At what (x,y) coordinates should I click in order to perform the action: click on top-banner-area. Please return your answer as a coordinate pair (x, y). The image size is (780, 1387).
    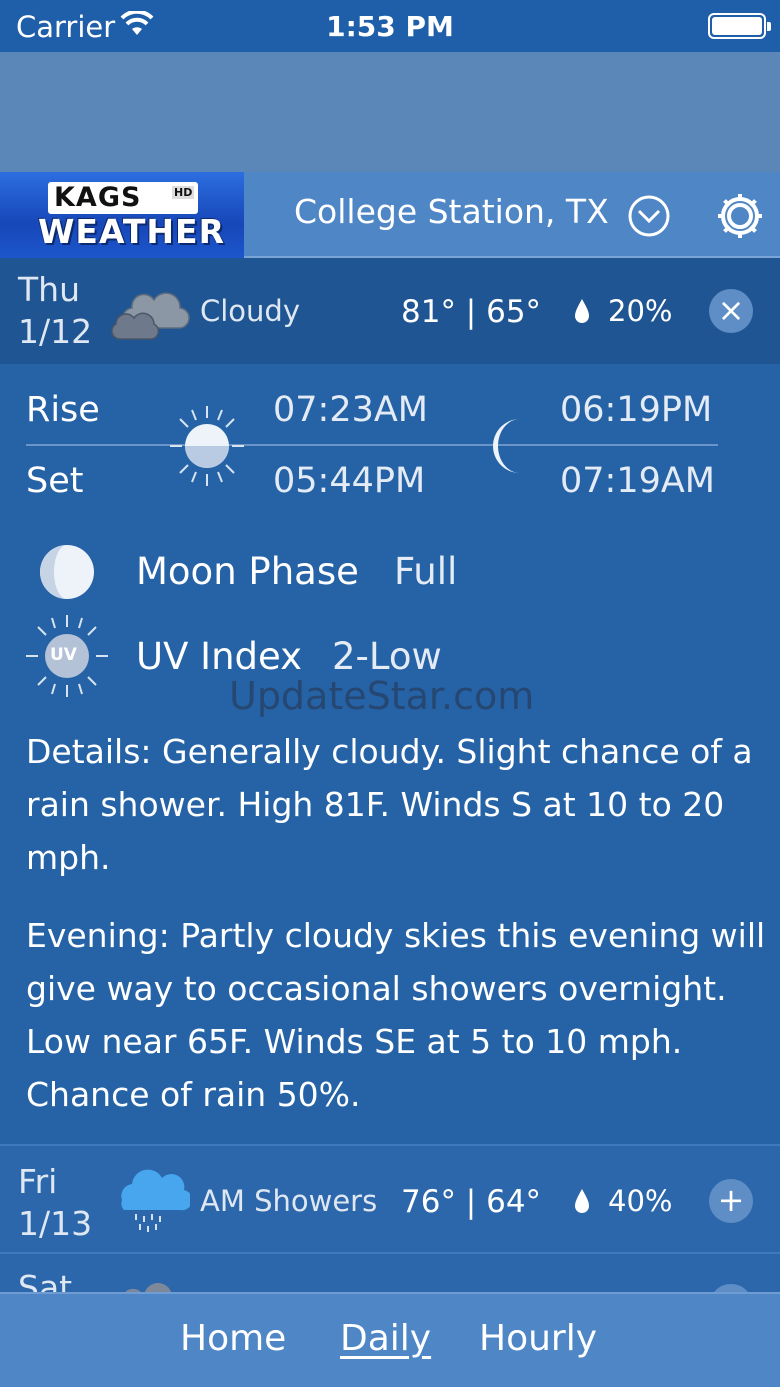
    Looking at the image, I should click on (390, 112).